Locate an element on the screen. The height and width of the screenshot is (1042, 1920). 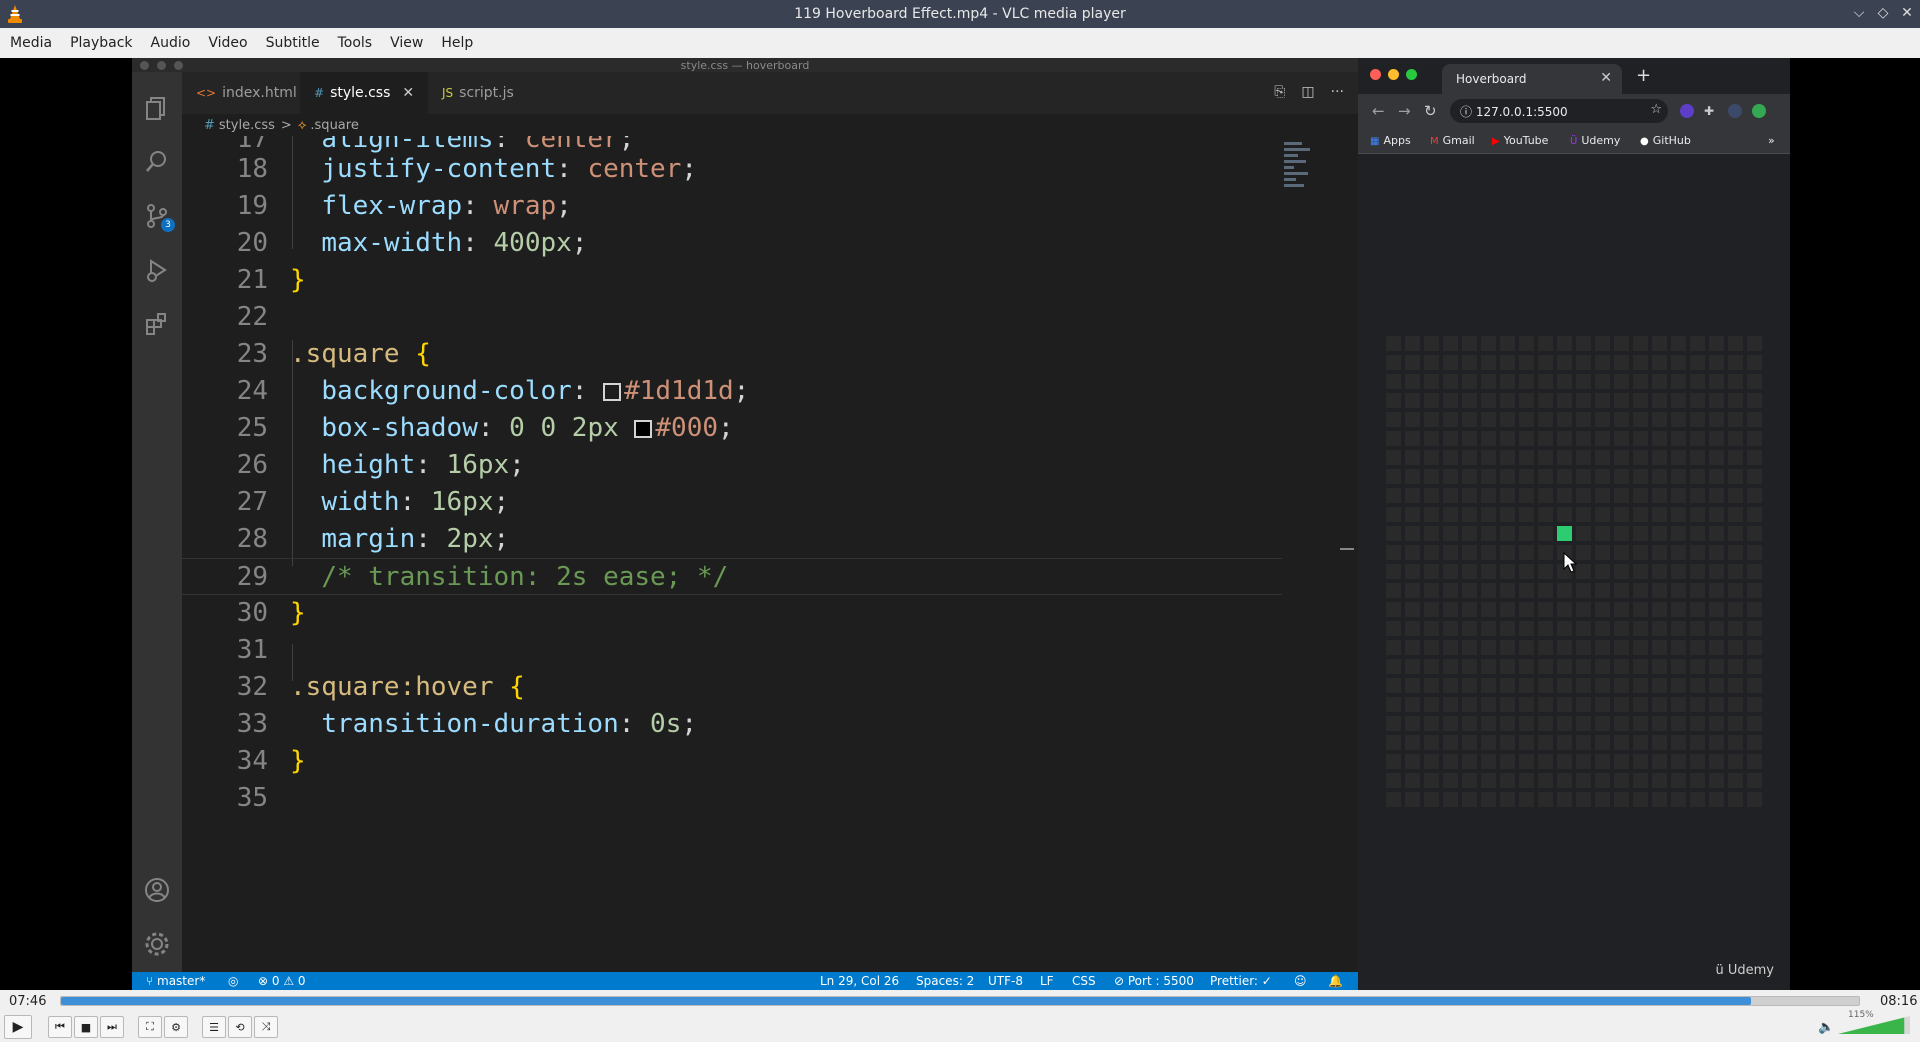
code-line: 23 .square { is located at coordinates (333, 354).